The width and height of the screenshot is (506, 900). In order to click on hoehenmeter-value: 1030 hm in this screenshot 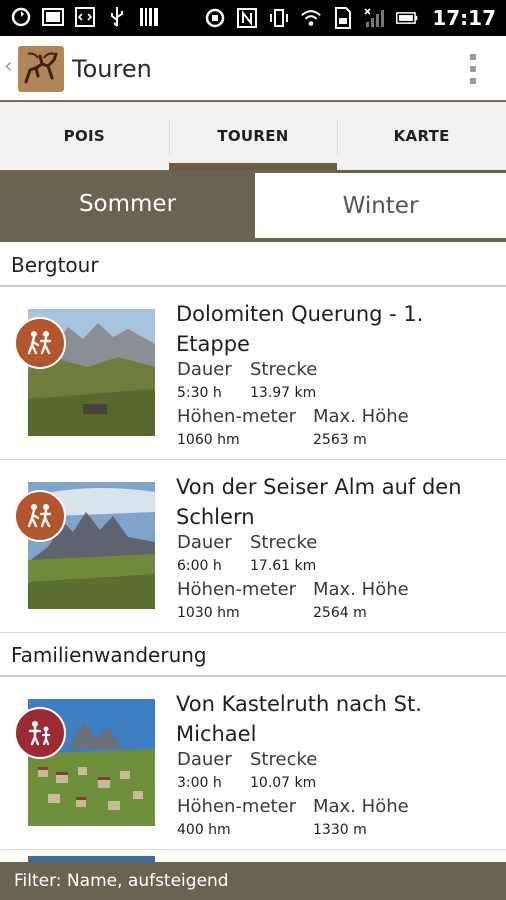, I will do `click(208, 613)`.